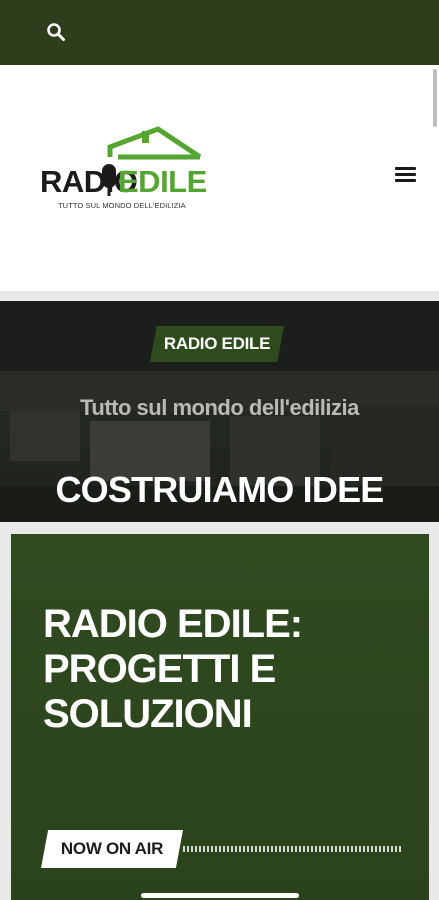 The image size is (439, 900). Describe the element at coordinates (109, 180) in the screenshot. I see `microphone-icon` at that location.